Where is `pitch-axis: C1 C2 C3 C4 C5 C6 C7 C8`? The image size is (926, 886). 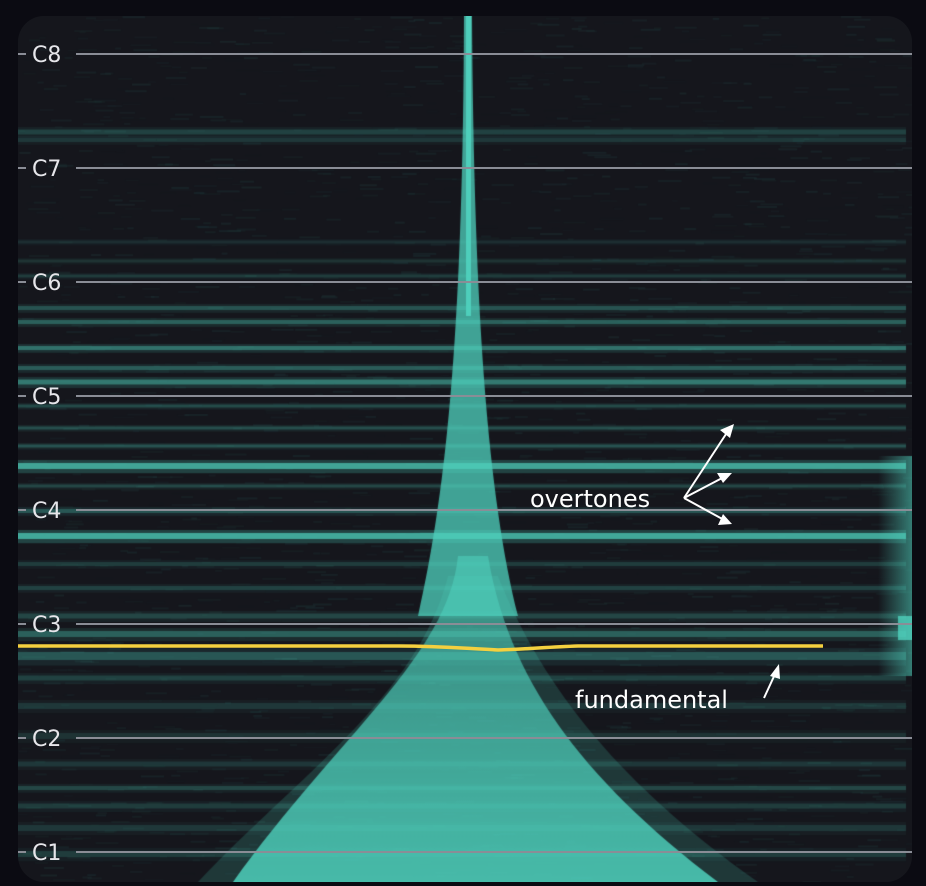 pitch-axis: C1 C2 C3 C4 C5 C6 C7 C8 is located at coordinates (46, 454).